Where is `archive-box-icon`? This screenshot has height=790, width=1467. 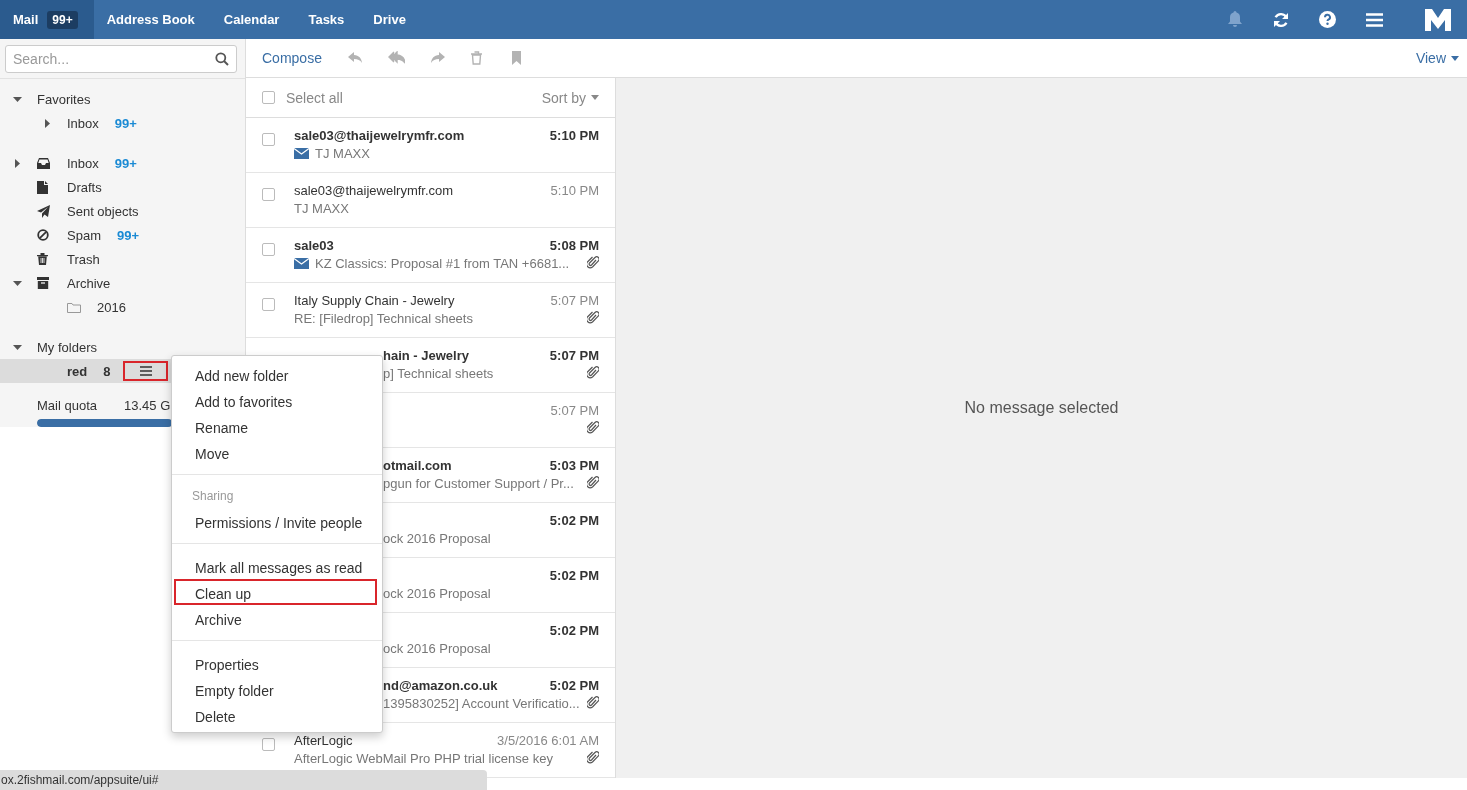 archive-box-icon is located at coordinates (43, 283).